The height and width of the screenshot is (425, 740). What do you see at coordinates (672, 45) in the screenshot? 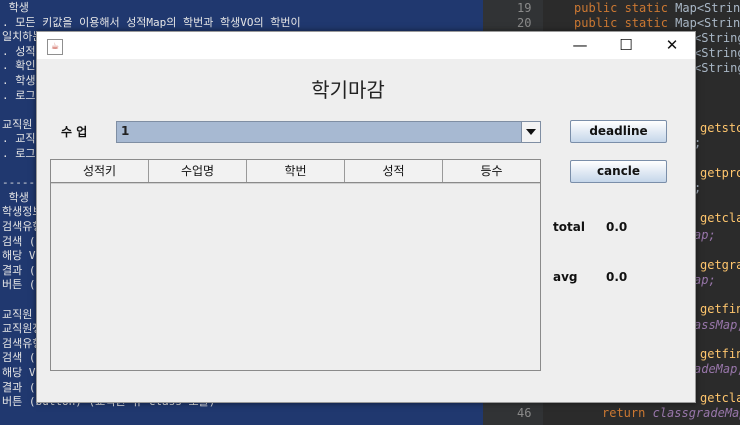
I see `close-button: ✕` at bounding box center [672, 45].